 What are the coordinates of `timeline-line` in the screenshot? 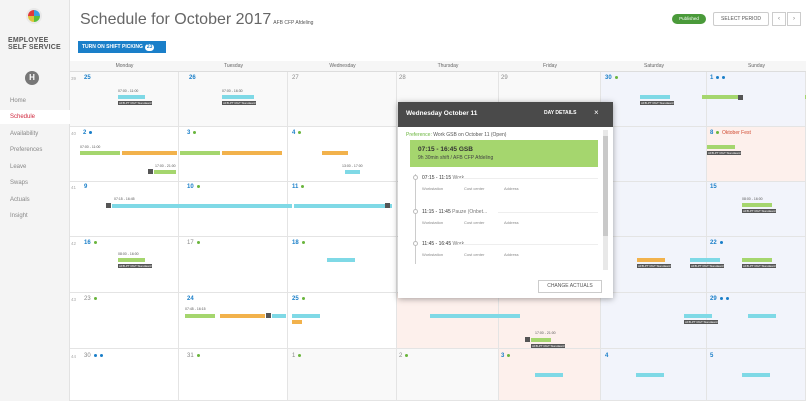 It's located at (415, 219).